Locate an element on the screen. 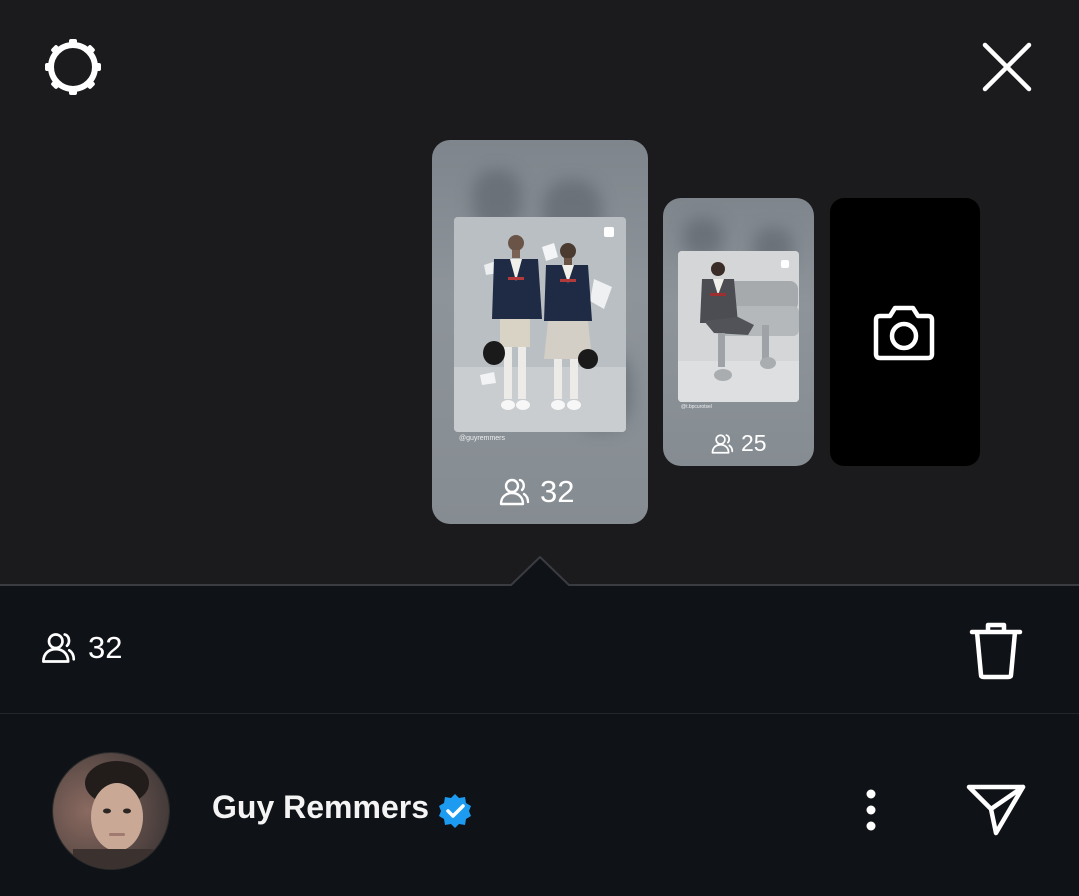 The image size is (1079, 896). delete-story-button is located at coordinates (996, 651).